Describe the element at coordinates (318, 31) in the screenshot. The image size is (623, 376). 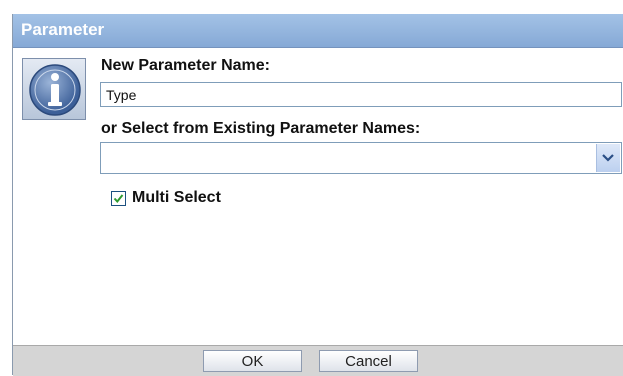
I see `dialog-title-bar: Parameter` at that location.